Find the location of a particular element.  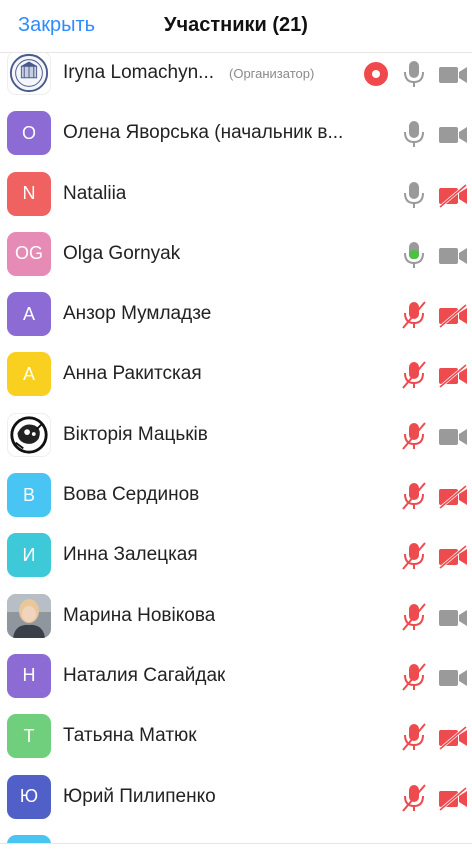

avatar: N is located at coordinates (29, 194).